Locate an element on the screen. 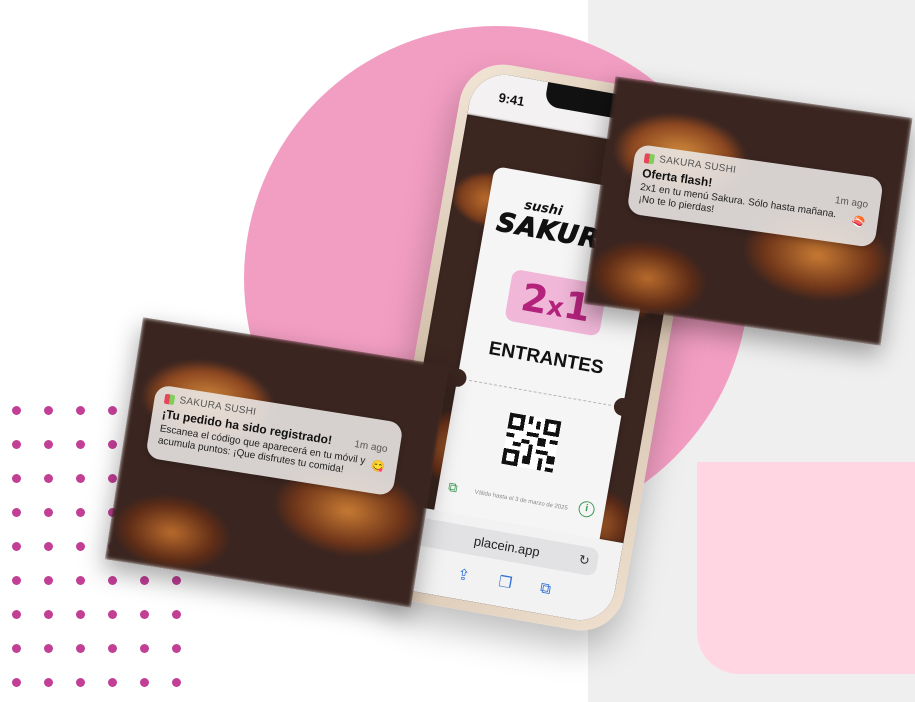 The image size is (915, 702). book-icon: ❒ is located at coordinates (505, 582).